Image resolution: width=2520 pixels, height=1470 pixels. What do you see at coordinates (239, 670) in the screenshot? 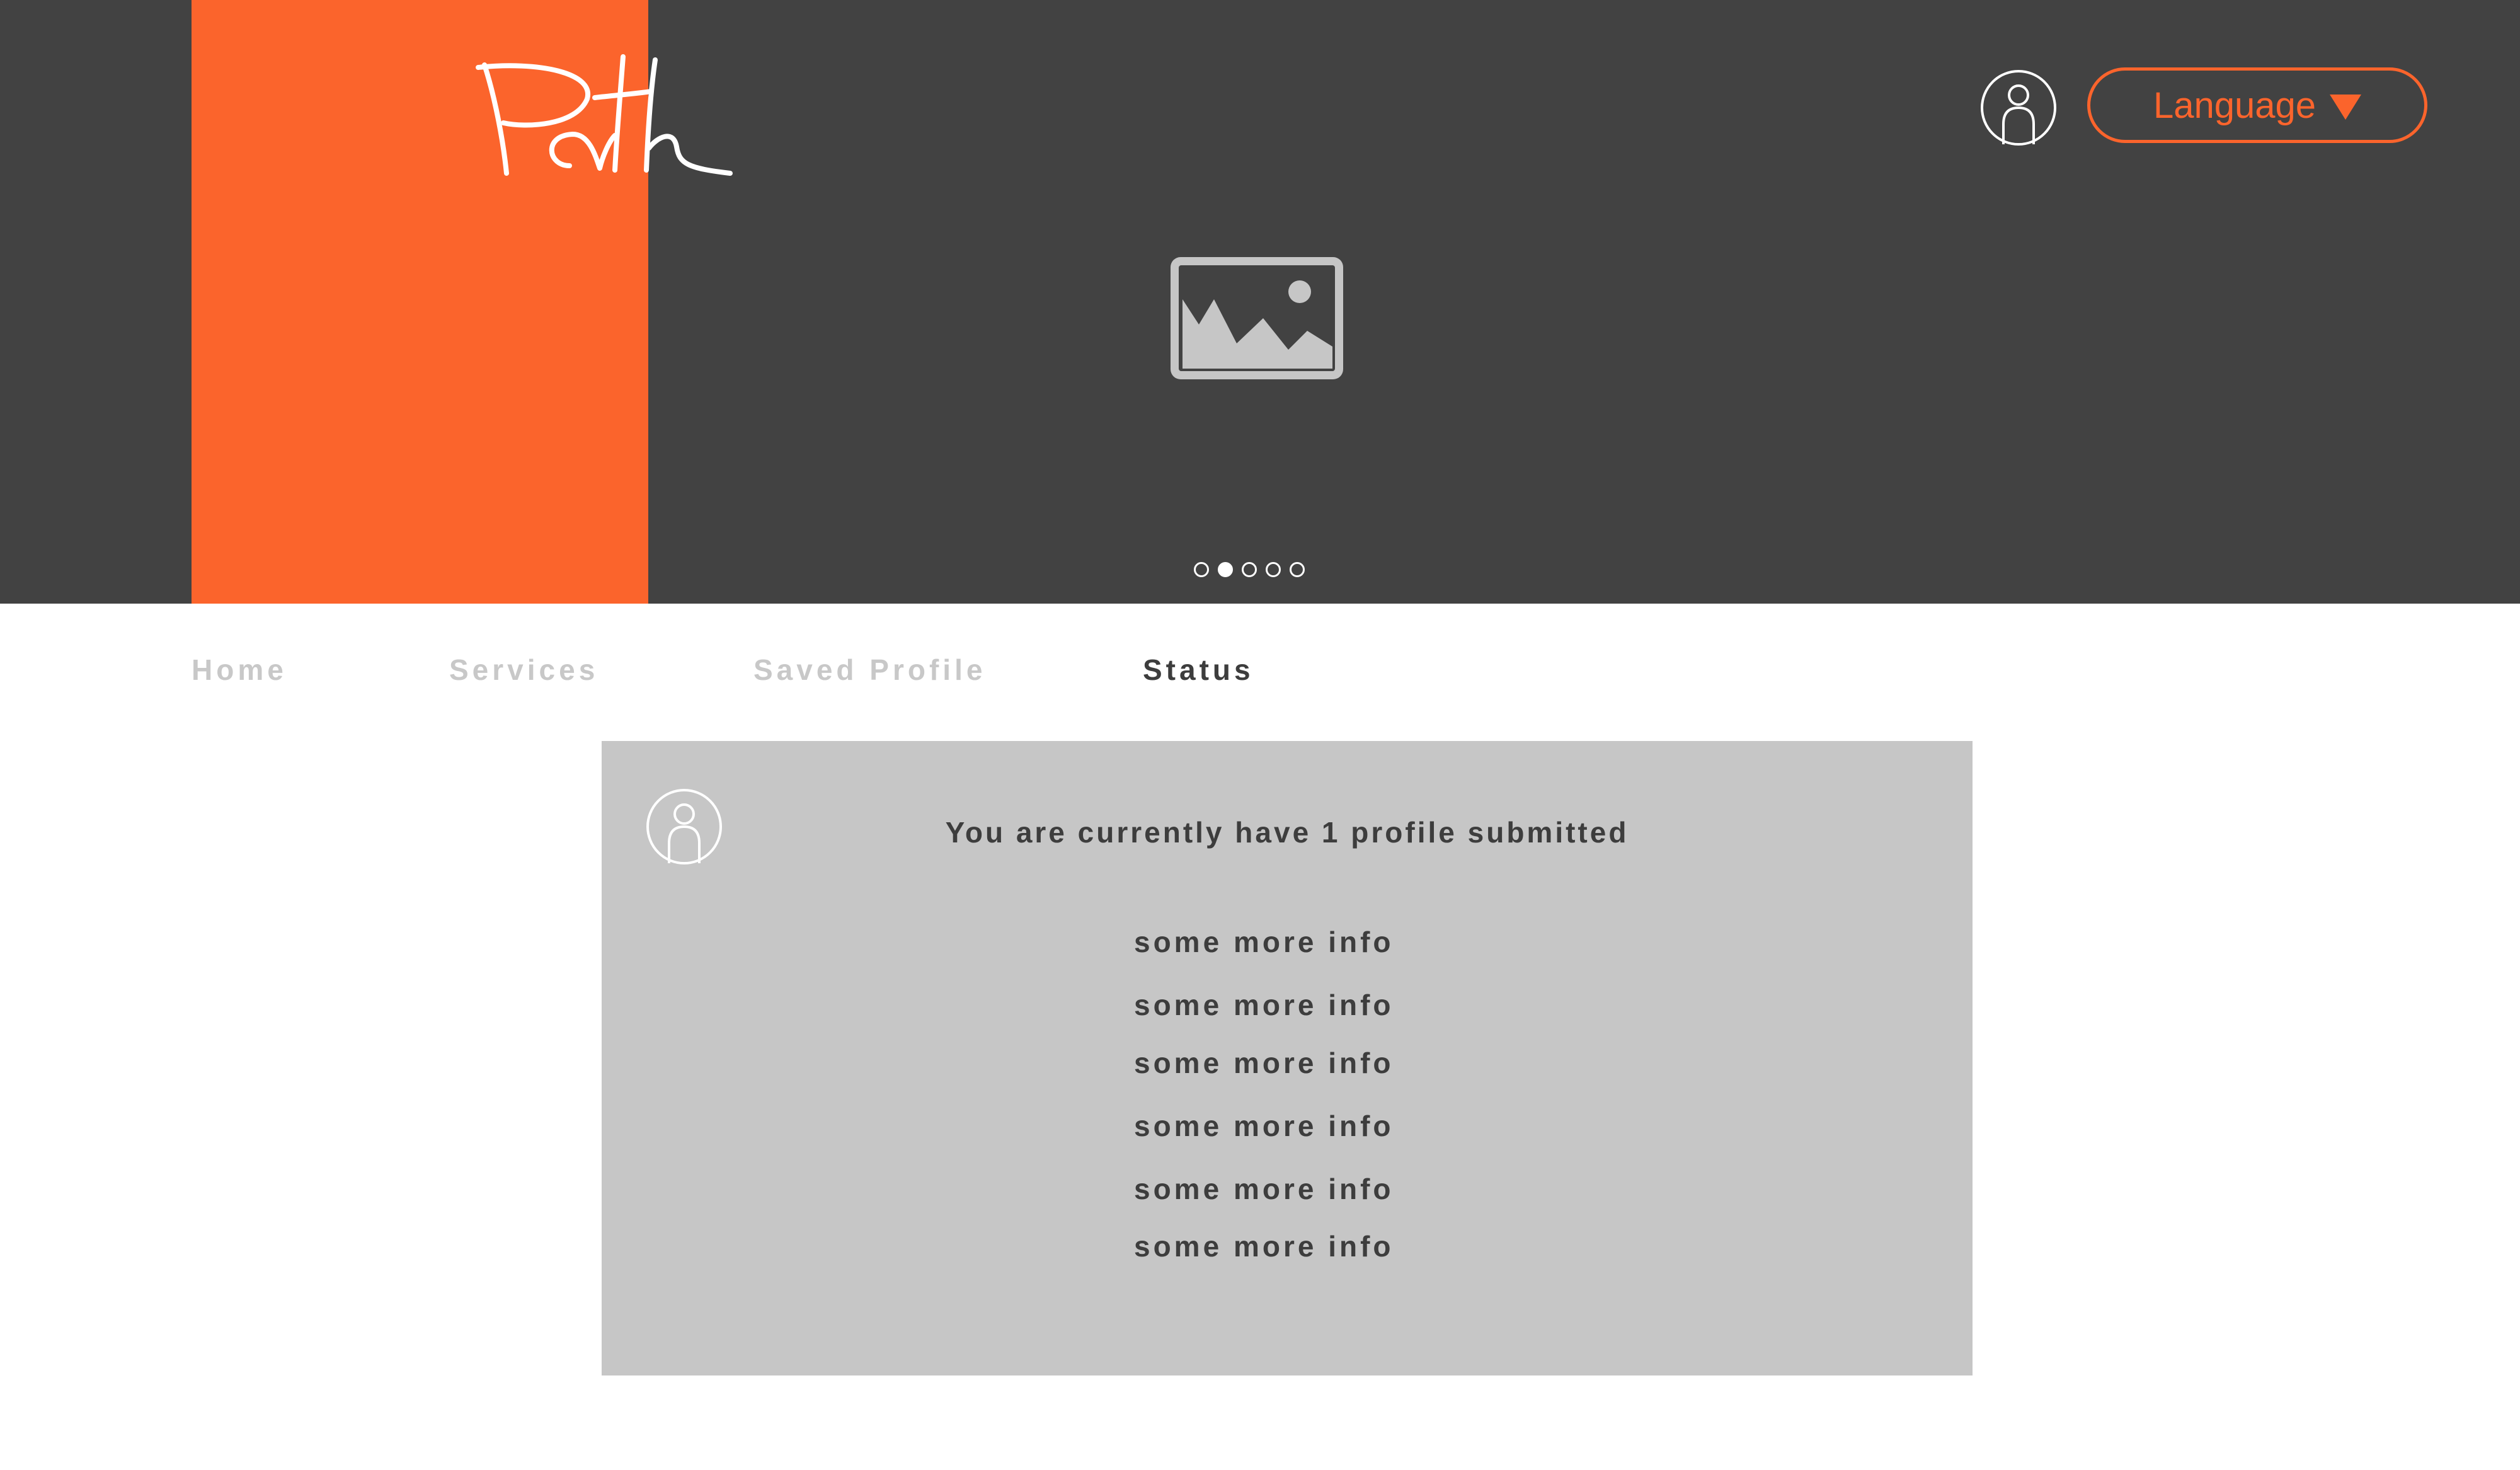
I see `nav-item-home: Home` at bounding box center [239, 670].